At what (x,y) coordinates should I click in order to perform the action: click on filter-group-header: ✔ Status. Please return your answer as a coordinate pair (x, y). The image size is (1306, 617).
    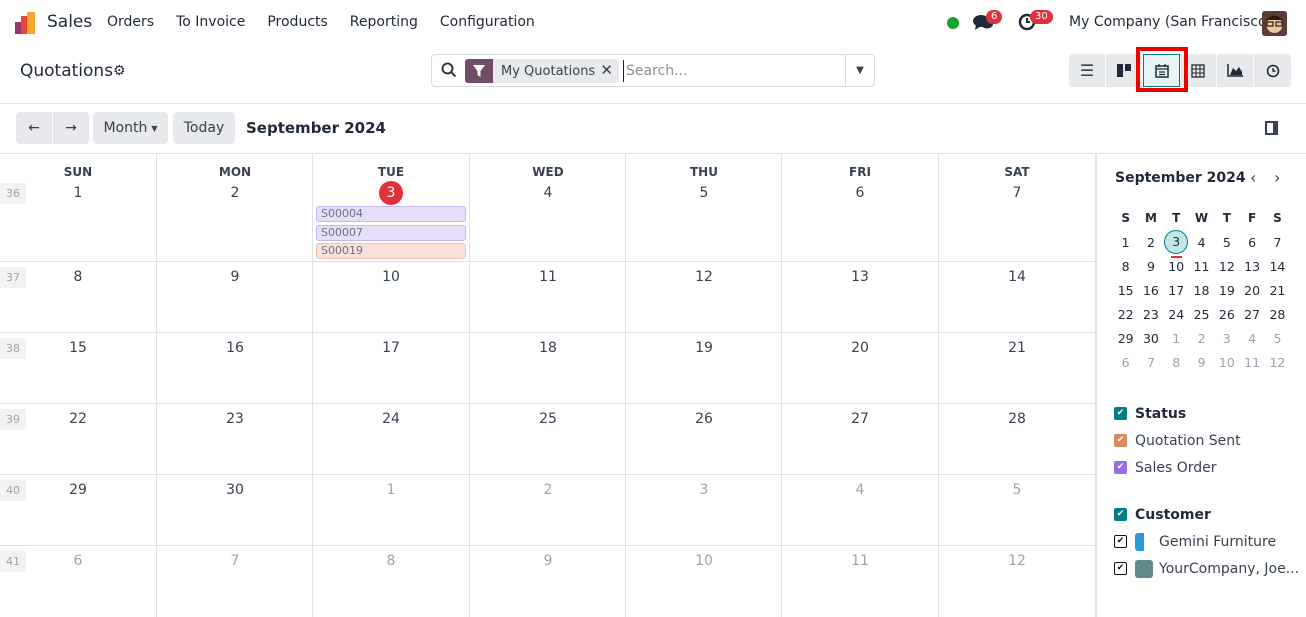
    Looking at the image, I should click on (1206, 413).